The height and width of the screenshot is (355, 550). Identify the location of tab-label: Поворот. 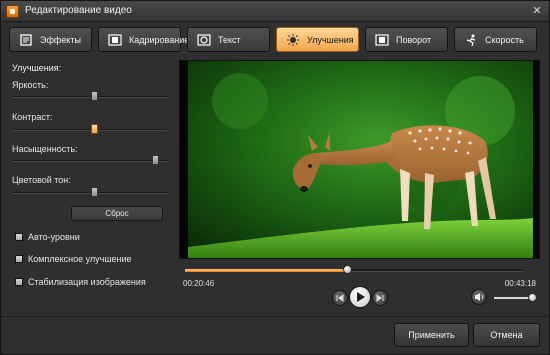
(414, 40).